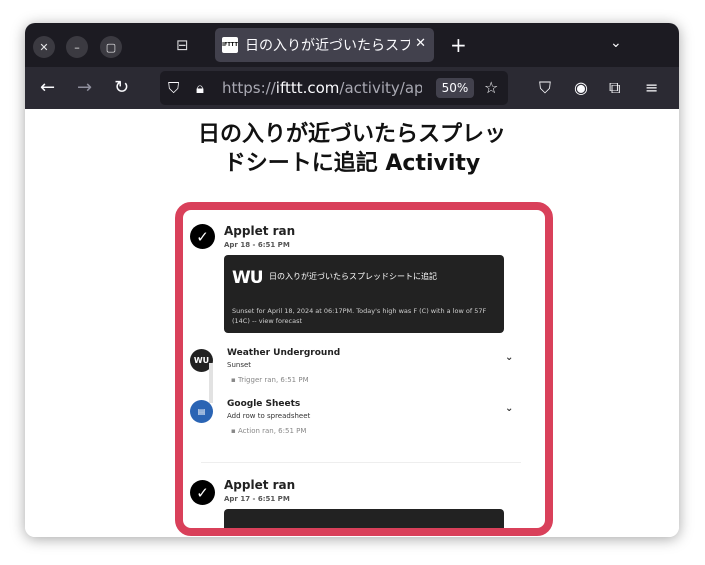 The height and width of the screenshot is (565, 705). Describe the element at coordinates (201, 411) in the screenshot. I see `google-sheets-icon: ▤` at that location.